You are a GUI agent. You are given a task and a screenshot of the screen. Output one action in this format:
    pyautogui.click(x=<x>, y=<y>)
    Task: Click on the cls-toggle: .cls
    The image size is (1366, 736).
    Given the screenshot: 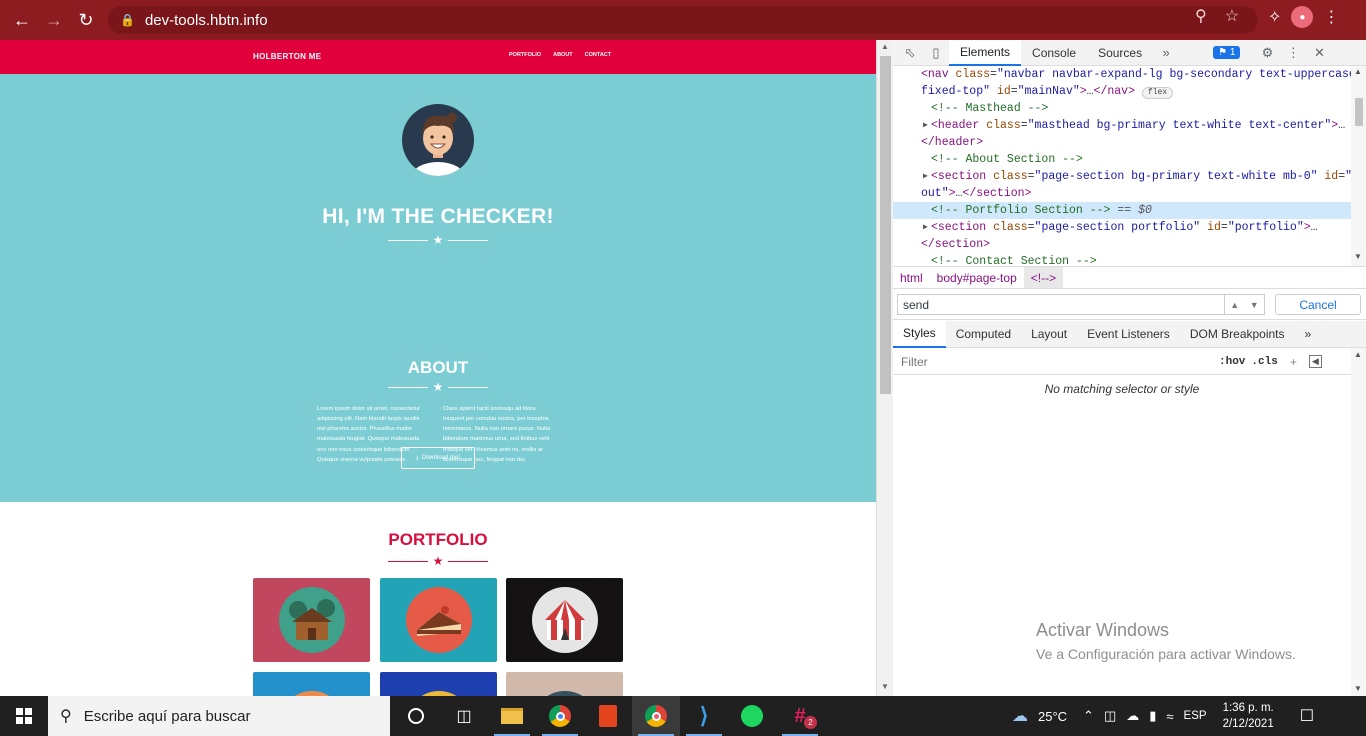 What is the action you would take?
    pyautogui.click(x=1264, y=362)
    